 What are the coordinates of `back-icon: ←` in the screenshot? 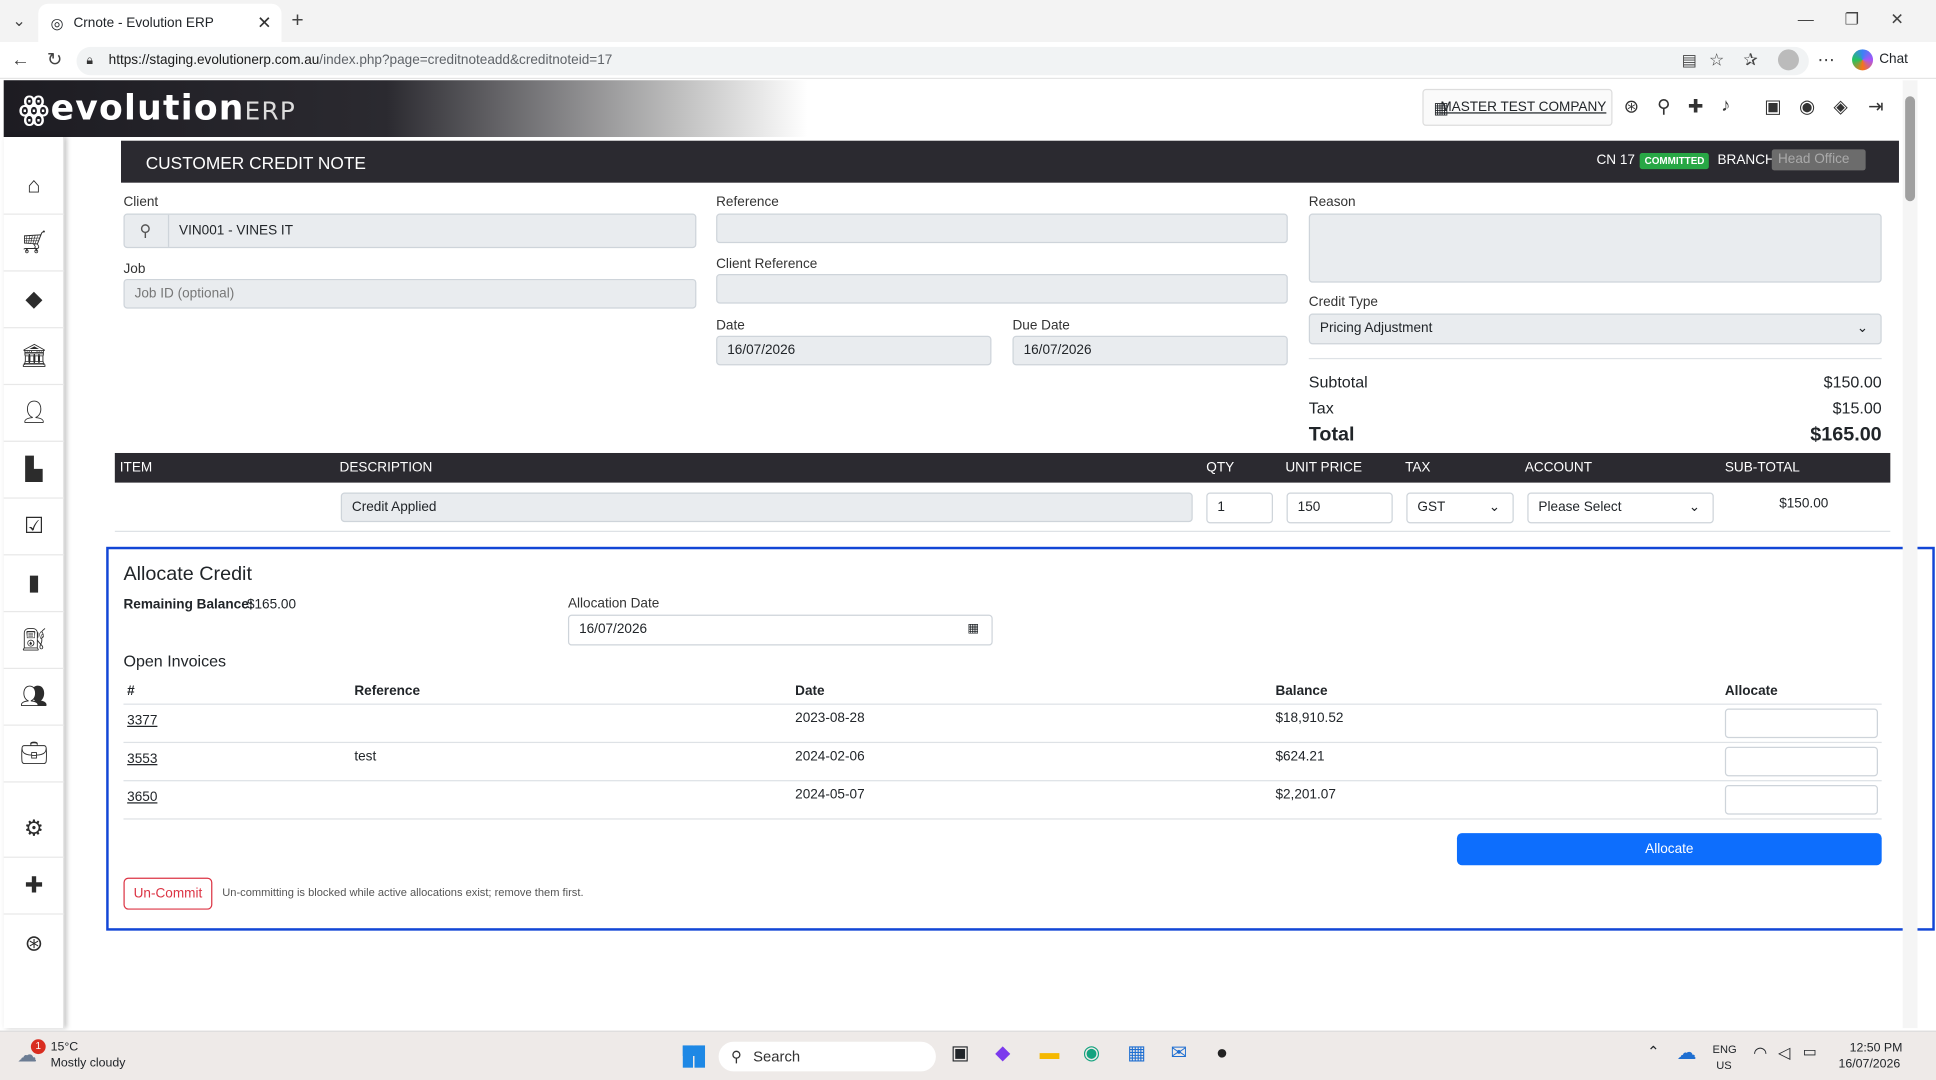 It's located at (20, 60).